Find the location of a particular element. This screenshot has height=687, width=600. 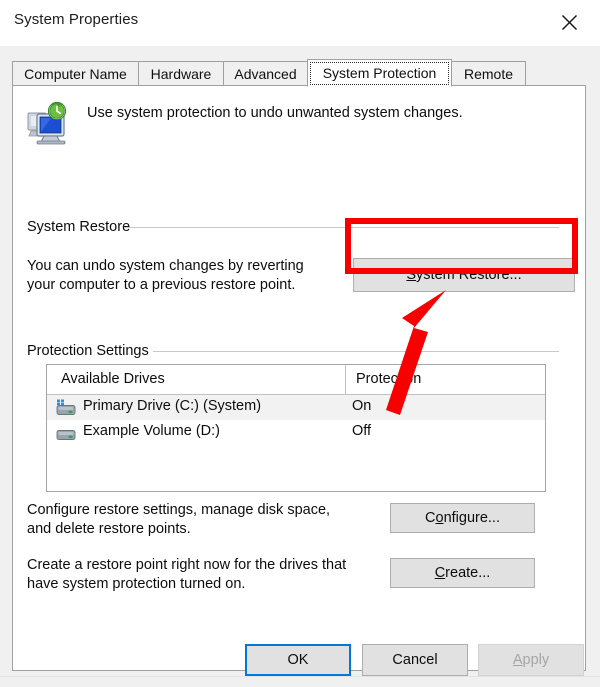

tab-label: System Protection is located at coordinates (379, 73).